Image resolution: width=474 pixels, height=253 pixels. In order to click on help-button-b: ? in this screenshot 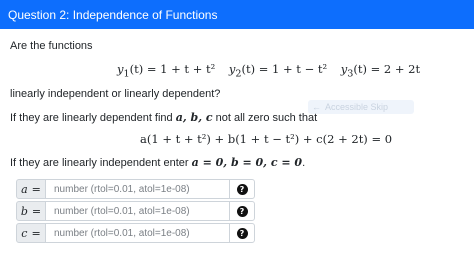, I will do `click(242, 211)`.